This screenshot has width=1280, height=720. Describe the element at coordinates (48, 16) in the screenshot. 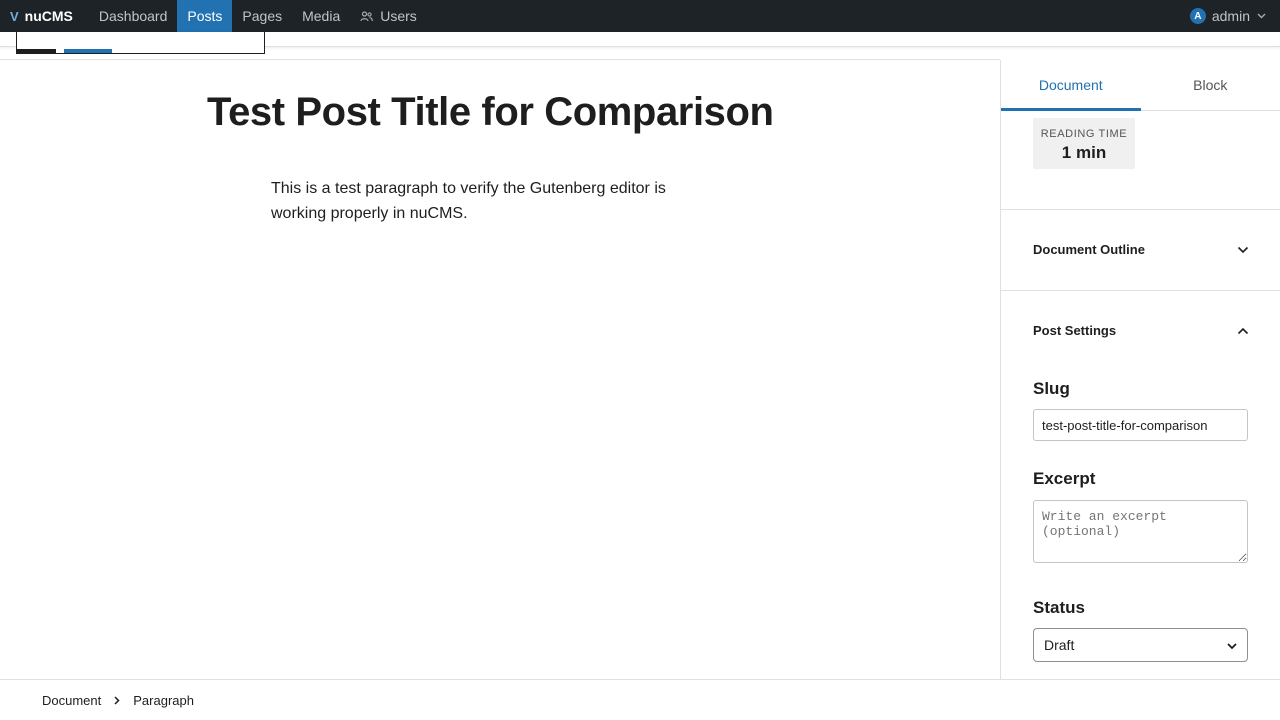

I see `brand-name: nuCMS` at that location.